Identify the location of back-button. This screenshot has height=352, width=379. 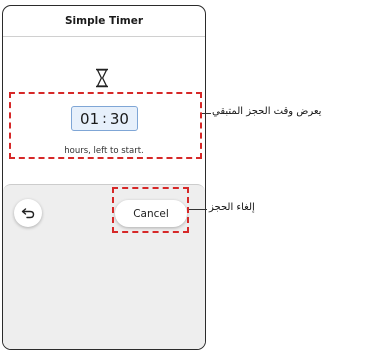
(28, 213).